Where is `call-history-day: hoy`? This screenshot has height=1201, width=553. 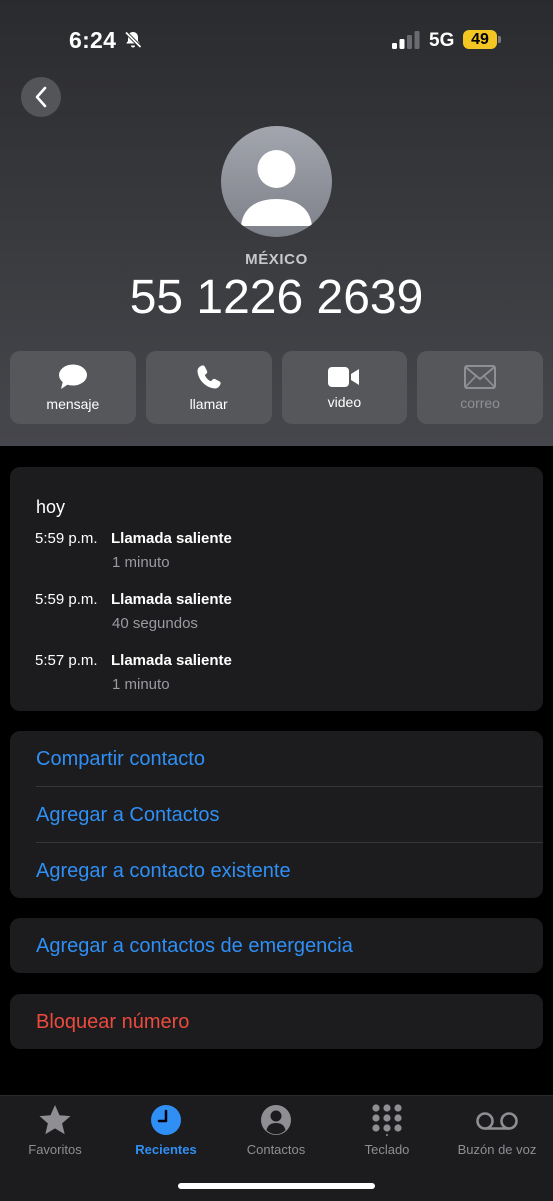
call-history-day: hoy is located at coordinates (51, 507).